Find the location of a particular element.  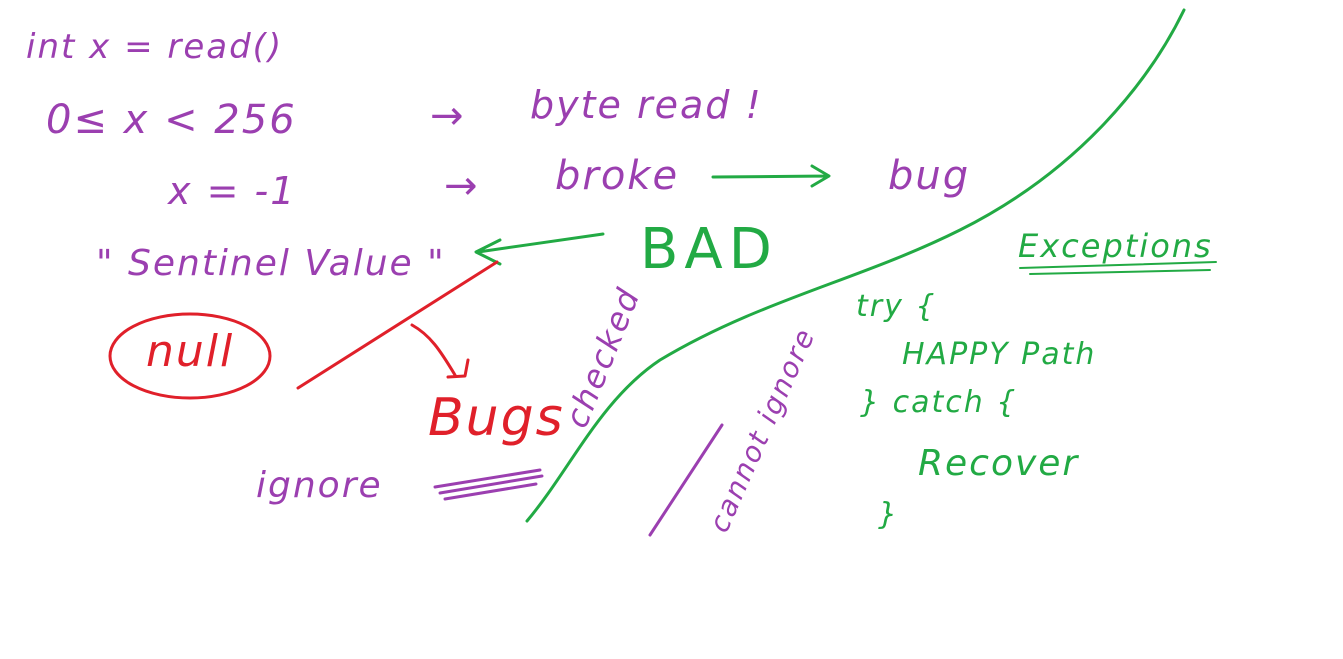

close-brace: } is located at coordinates (889, 514).